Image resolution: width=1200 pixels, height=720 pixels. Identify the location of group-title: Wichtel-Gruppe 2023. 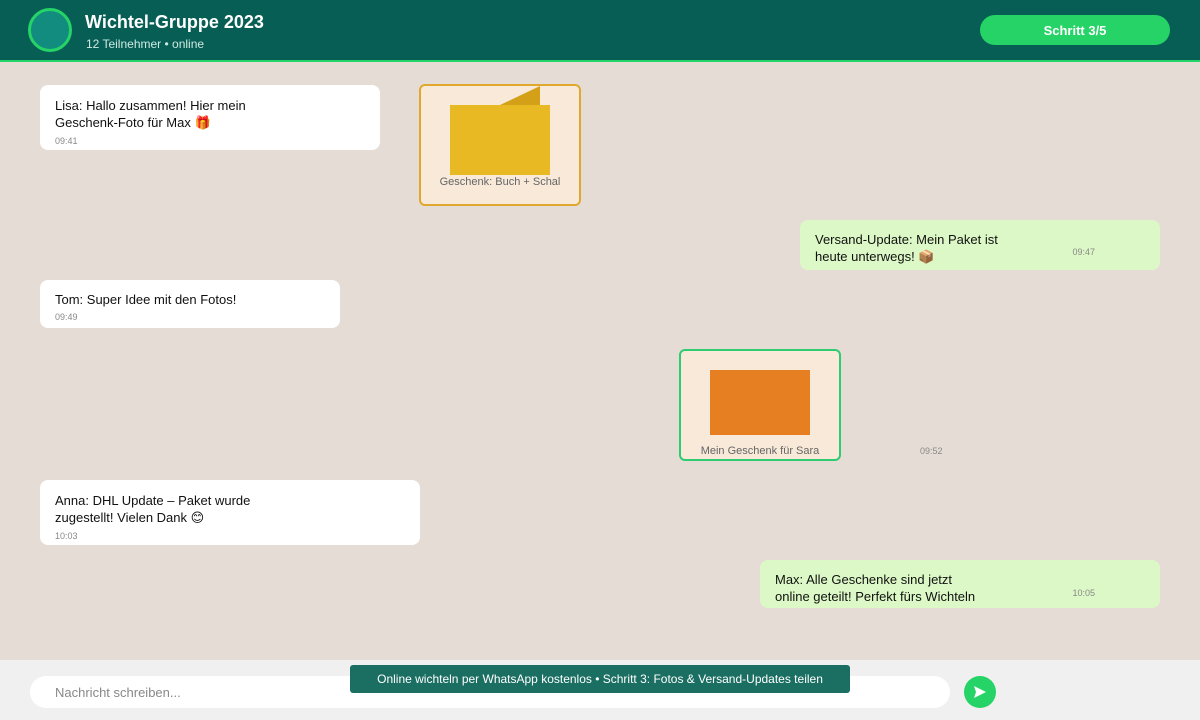
(174, 22).